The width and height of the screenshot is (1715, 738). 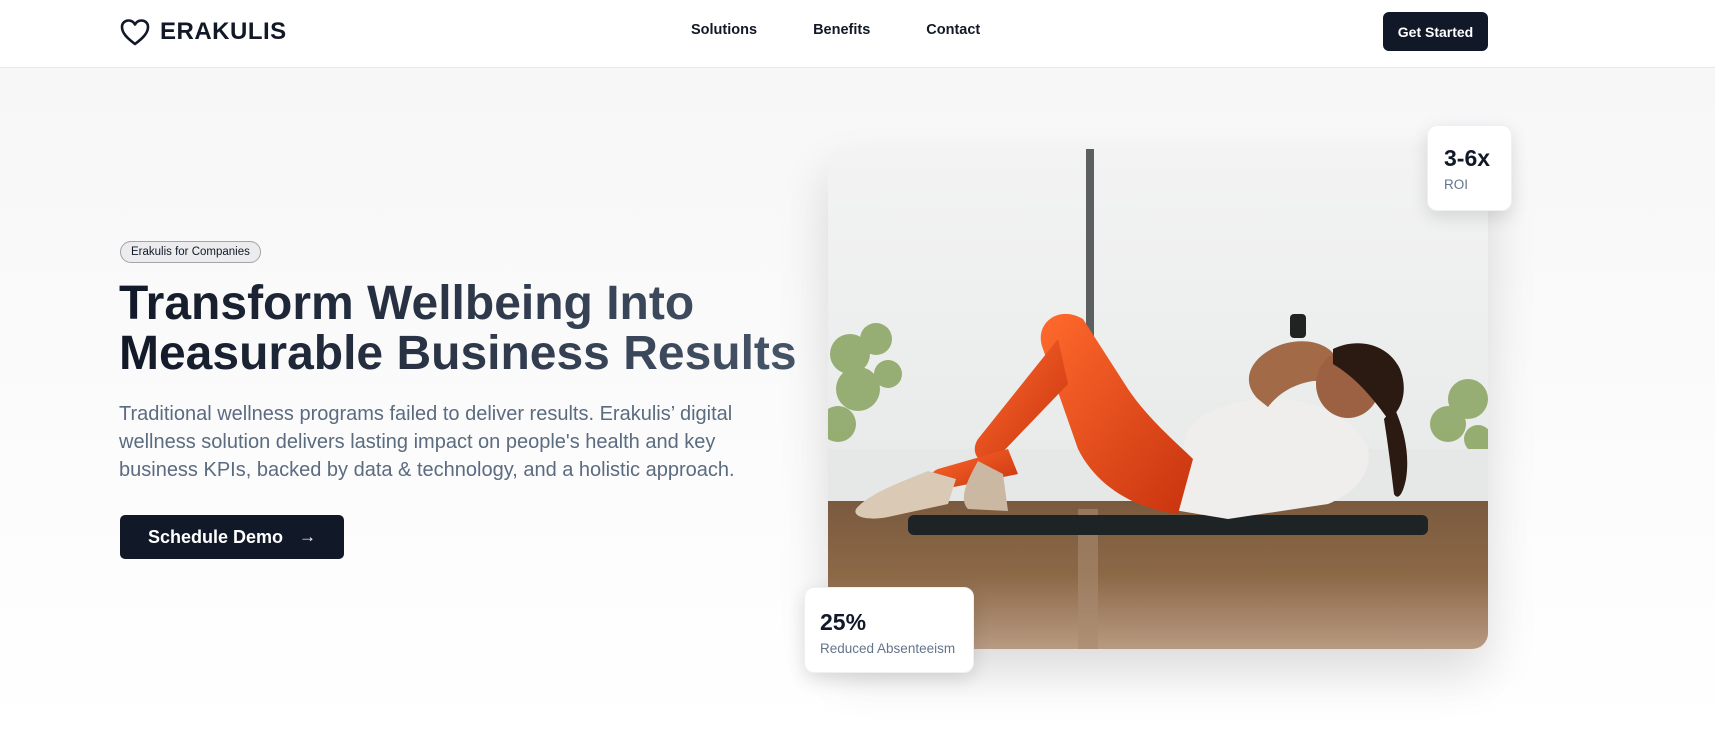 What do you see at coordinates (888, 648) in the screenshot?
I see `absenteeism-stat-label: Reduced Absenteeism` at bounding box center [888, 648].